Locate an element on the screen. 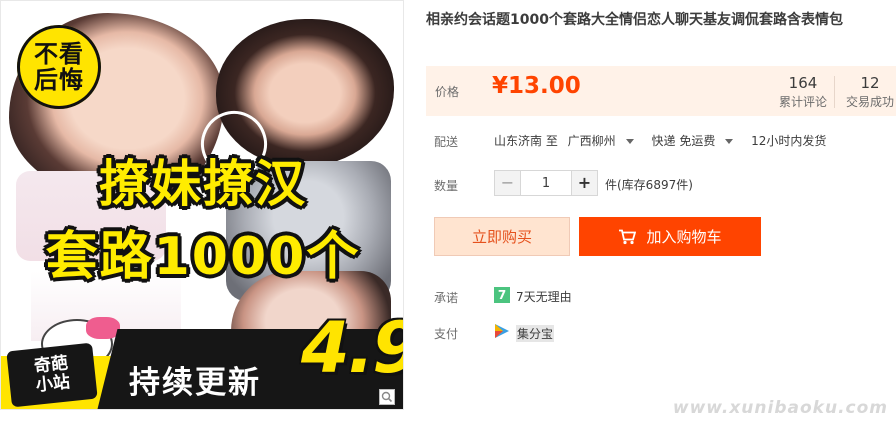 The width and height of the screenshot is (896, 423). shipping-row: 山东济南 至 广西柳州 快递 免运费 12小时内发货 is located at coordinates (663, 140).